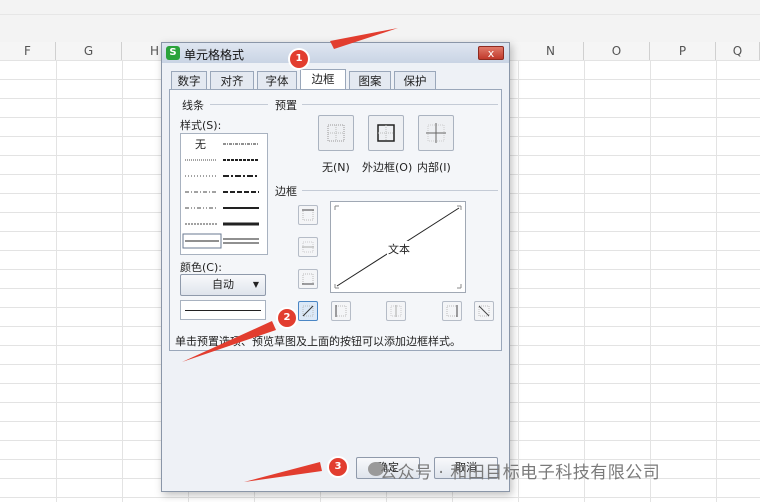  Describe the element at coordinates (299, 59) in the screenshot. I see `step-marker-1: 1` at that location.